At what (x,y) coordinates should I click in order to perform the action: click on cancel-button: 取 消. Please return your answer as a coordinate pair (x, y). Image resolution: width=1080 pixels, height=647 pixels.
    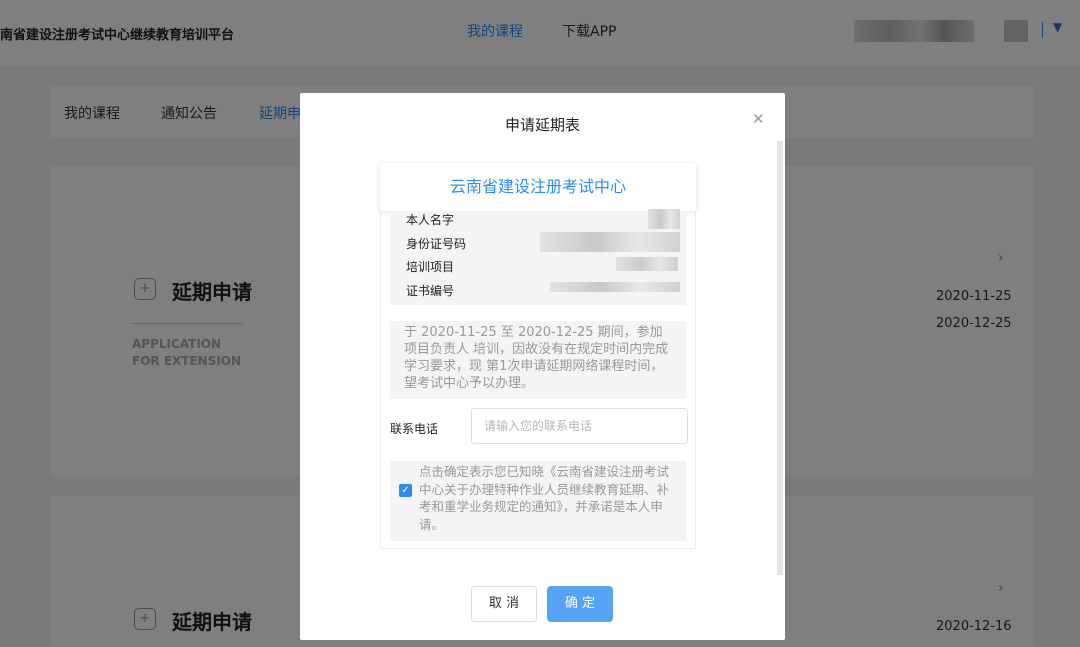
    Looking at the image, I should click on (504, 604).